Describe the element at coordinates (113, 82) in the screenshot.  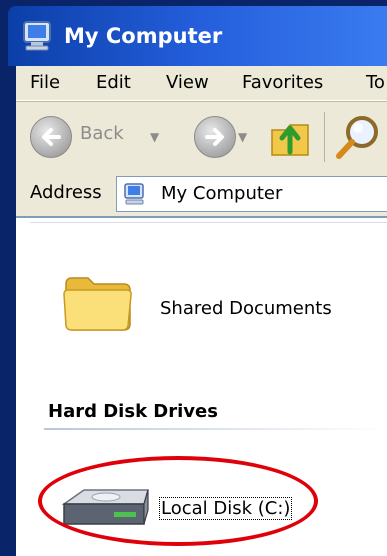
I see `menu-edit: Edit` at that location.